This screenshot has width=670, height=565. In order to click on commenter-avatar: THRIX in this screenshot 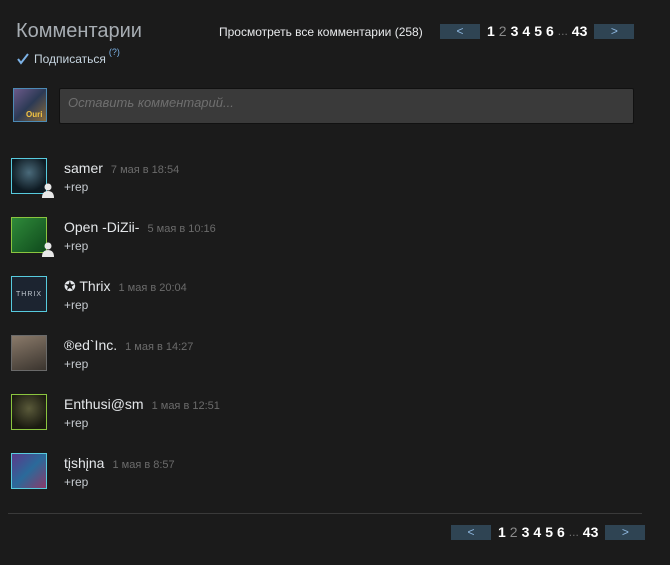, I will do `click(29, 294)`.